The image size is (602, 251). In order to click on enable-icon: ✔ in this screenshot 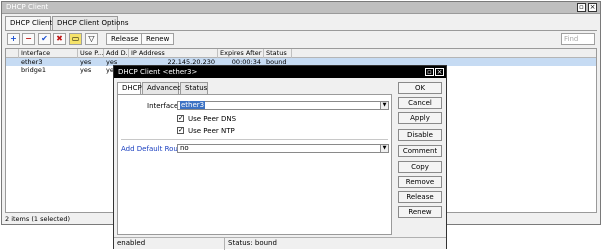, I will do `click(44, 39)`.